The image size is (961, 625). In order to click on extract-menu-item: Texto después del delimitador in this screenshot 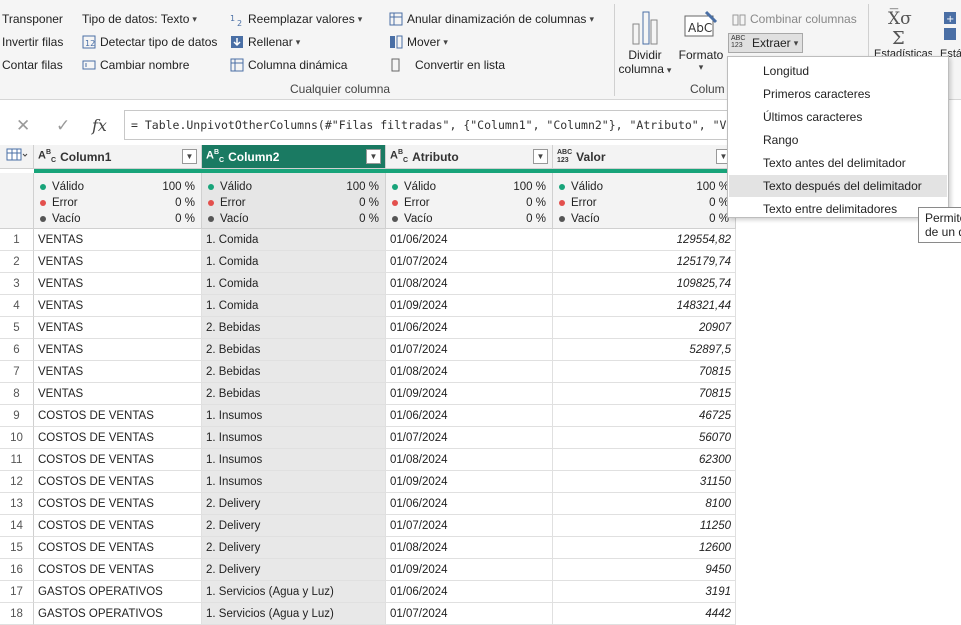, I will do `click(838, 186)`.